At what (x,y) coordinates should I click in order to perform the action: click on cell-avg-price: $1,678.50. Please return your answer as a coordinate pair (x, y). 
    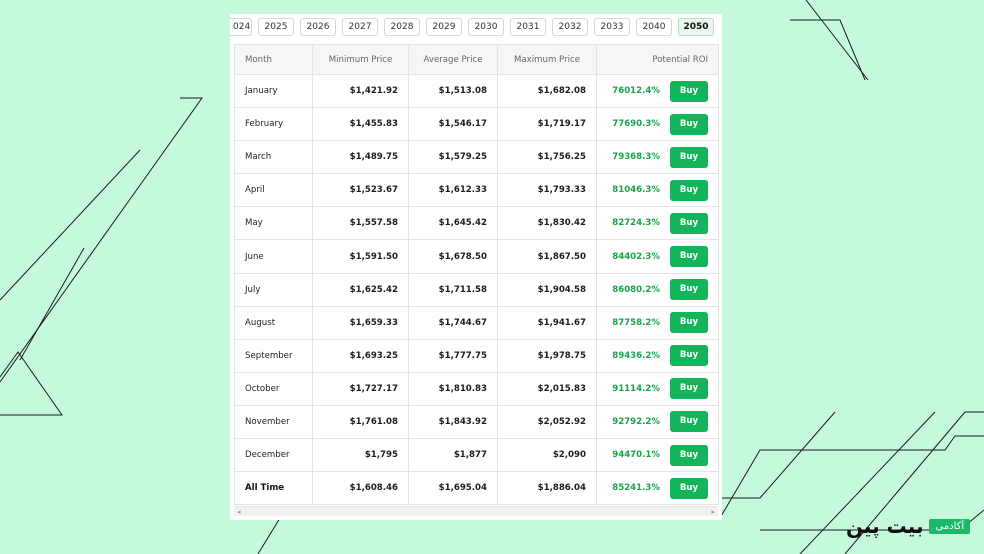
    Looking at the image, I should click on (453, 256).